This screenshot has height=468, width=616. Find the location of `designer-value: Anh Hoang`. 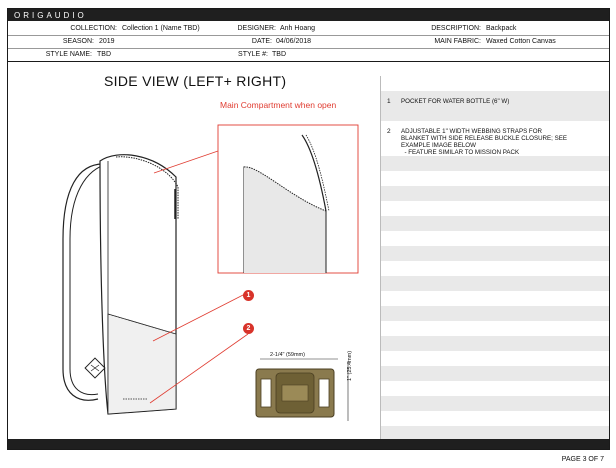

designer-value: Anh Hoang is located at coordinates (298, 28).